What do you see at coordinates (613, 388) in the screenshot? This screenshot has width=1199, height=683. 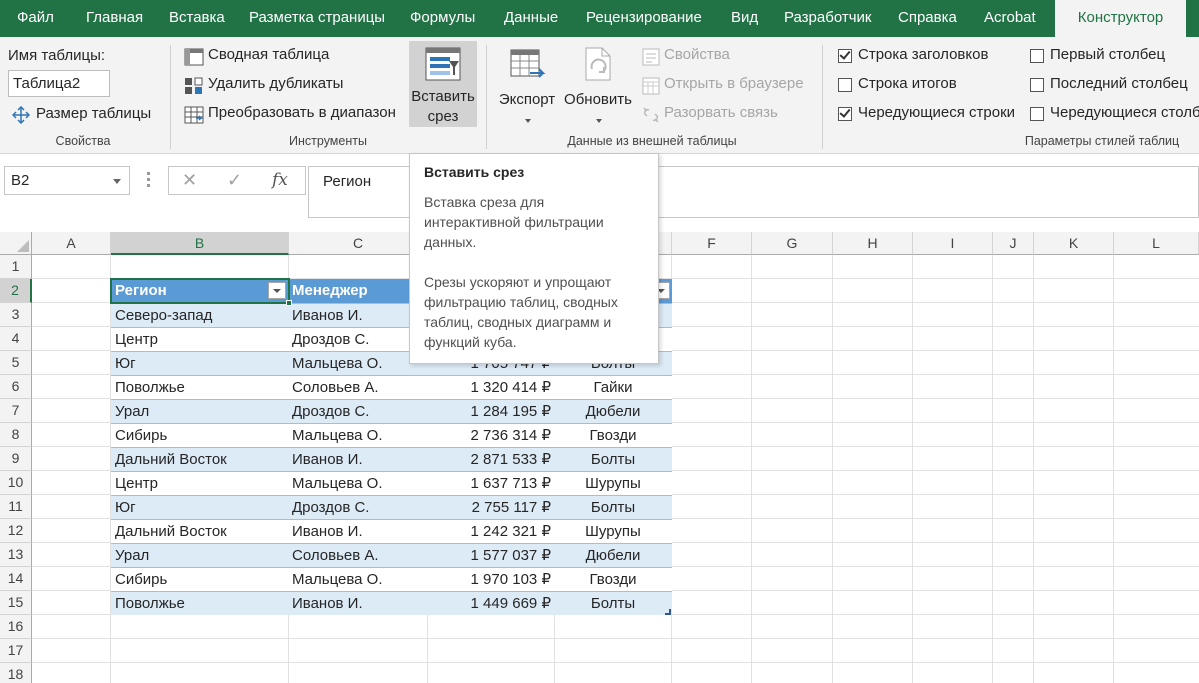 I see `table-cell: Гайки` at bounding box center [613, 388].